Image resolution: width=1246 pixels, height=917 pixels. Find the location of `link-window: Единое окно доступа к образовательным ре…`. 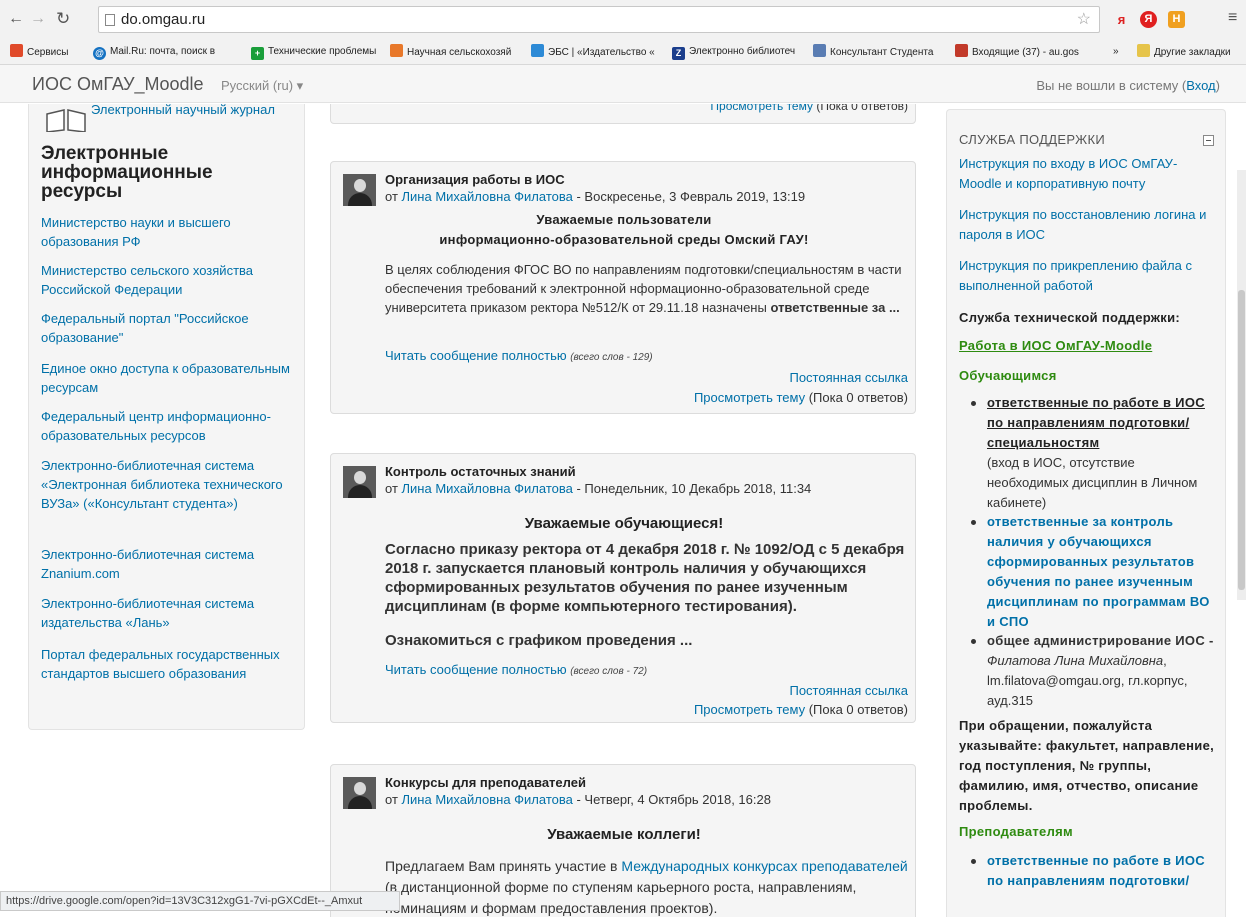

link-window: Единое окно доступа к образовательным ре… is located at coordinates (168, 378).